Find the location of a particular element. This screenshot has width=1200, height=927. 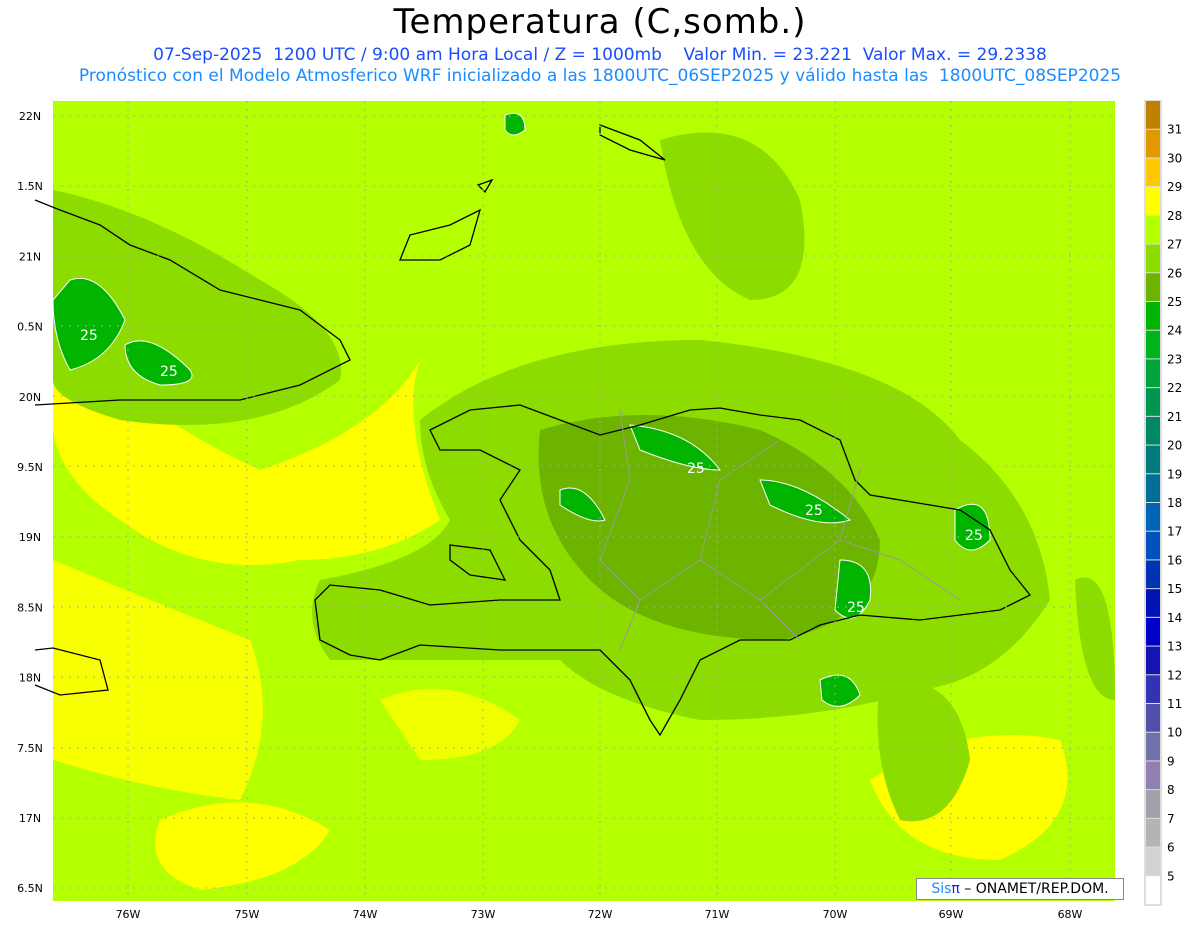

credit-brand-a: Sis is located at coordinates (941, 889).